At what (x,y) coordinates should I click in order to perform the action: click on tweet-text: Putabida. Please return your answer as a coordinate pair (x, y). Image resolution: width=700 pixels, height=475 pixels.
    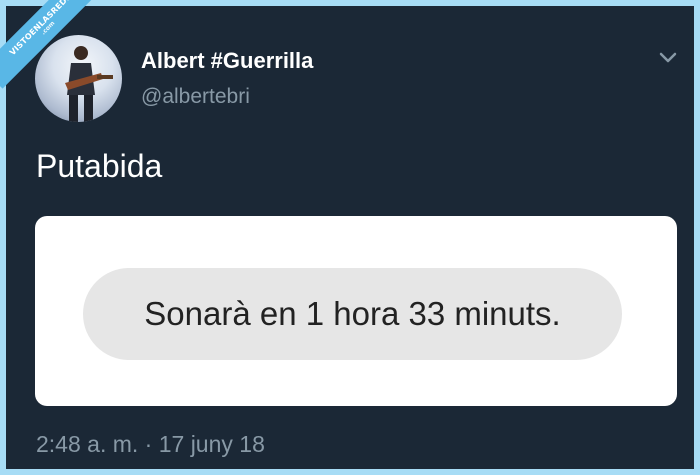
    Looking at the image, I should click on (99, 166).